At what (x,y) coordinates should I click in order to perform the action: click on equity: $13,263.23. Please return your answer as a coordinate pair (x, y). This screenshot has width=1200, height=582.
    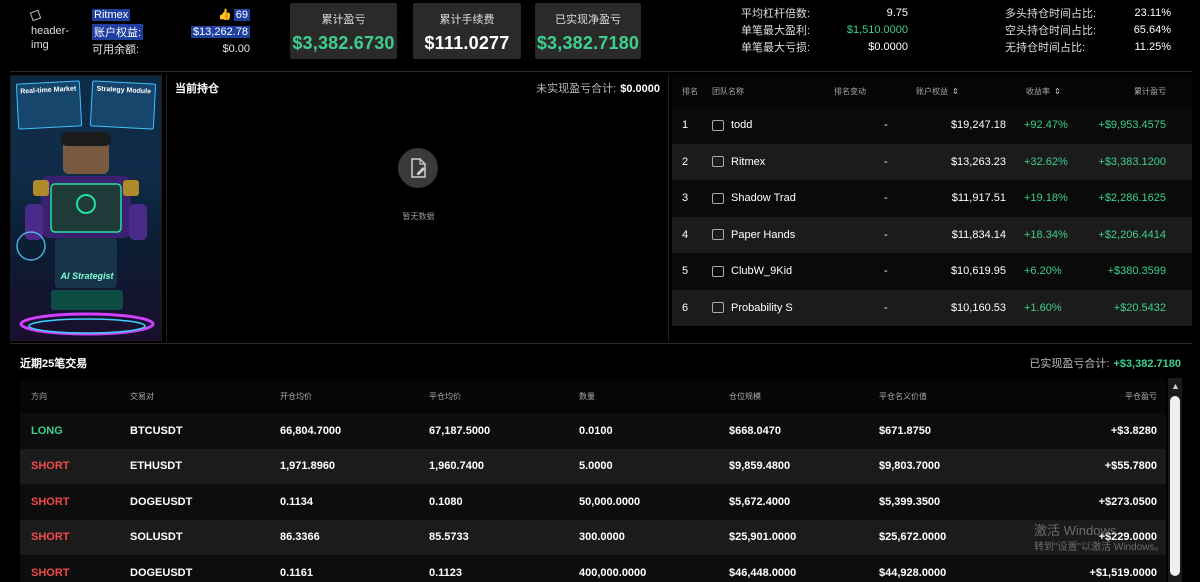
    Looking at the image, I should click on (978, 161).